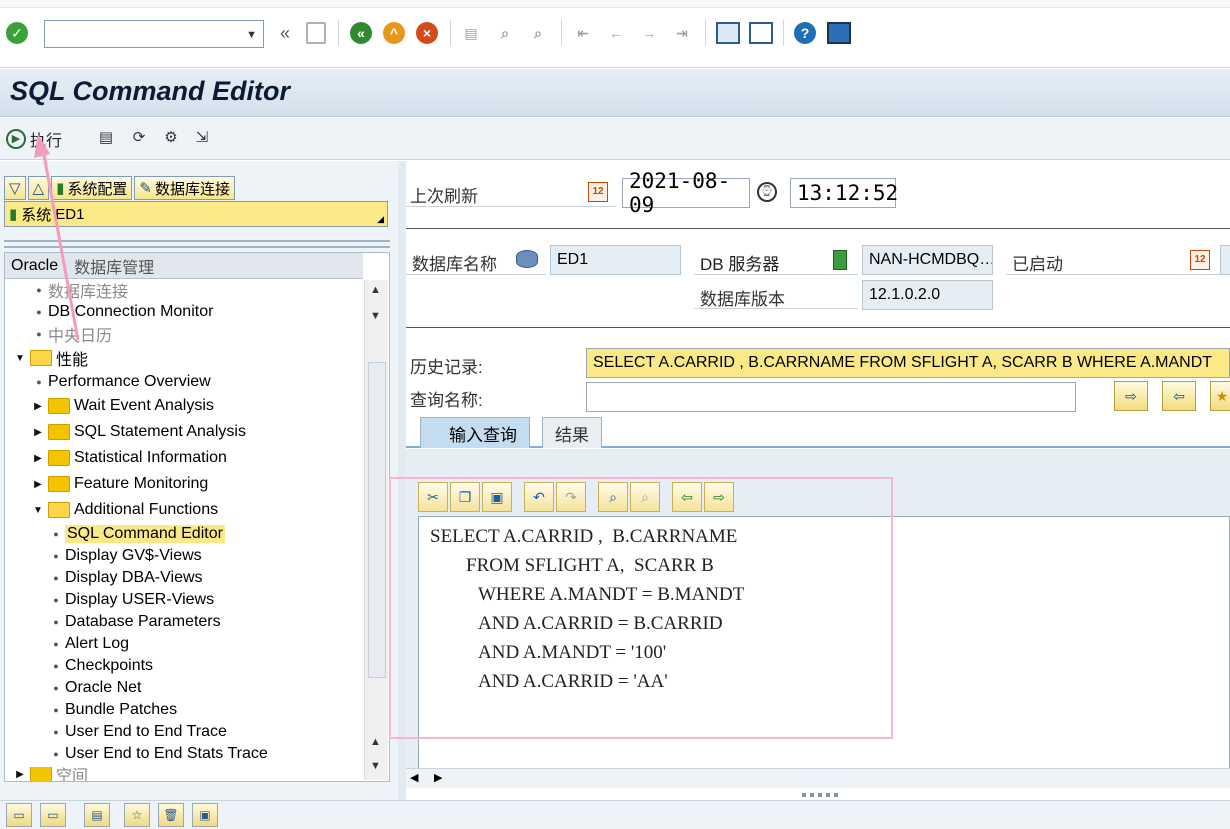  What do you see at coordinates (818, 228) in the screenshot?
I see `section-divider` at bounding box center [818, 228].